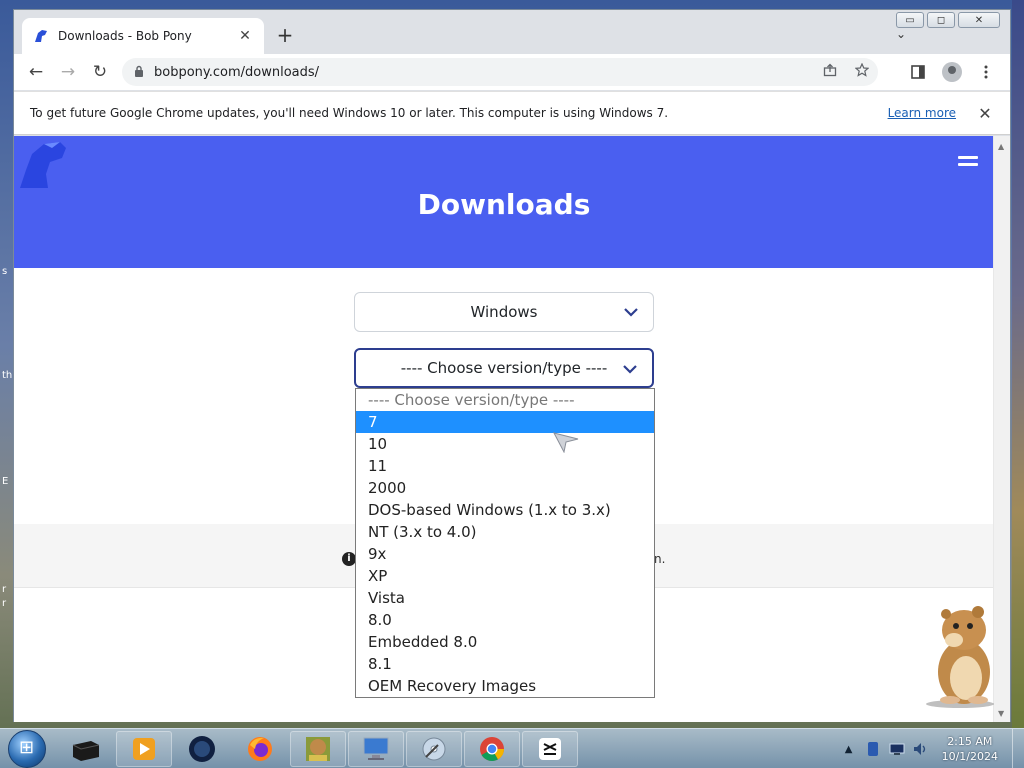 The image size is (1024, 768). What do you see at coordinates (237, 72) in the screenshot?
I see `url-text: bobpony.com/downloads/` at bounding box center [237, 72].